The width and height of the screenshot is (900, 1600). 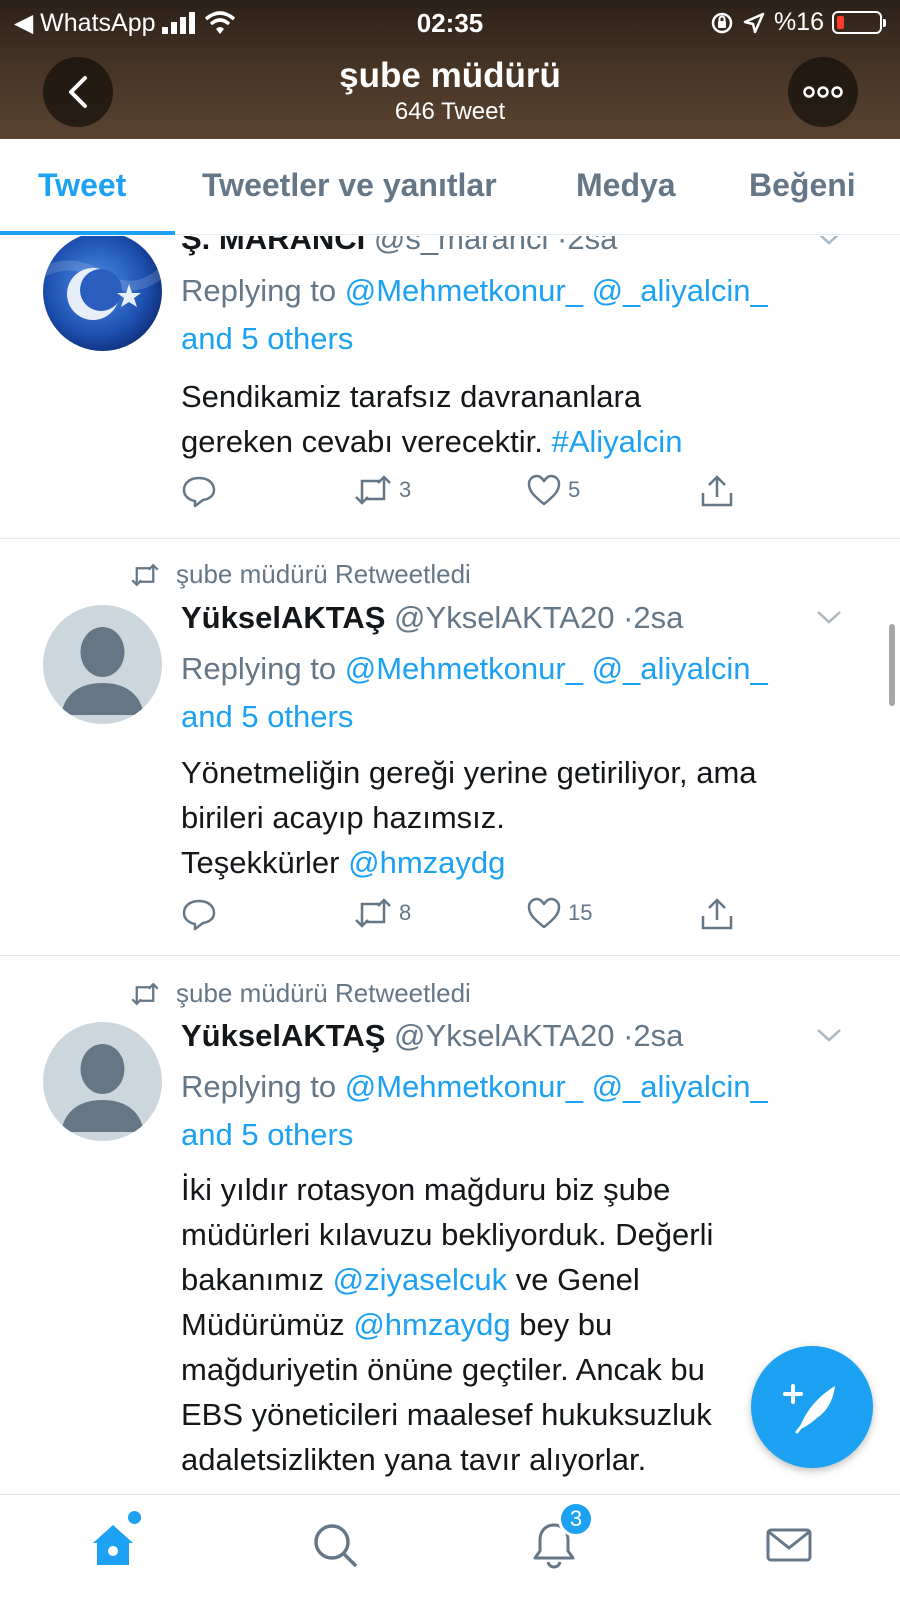 I want to click on retweet-button: 8, so click(x=382, y=913).